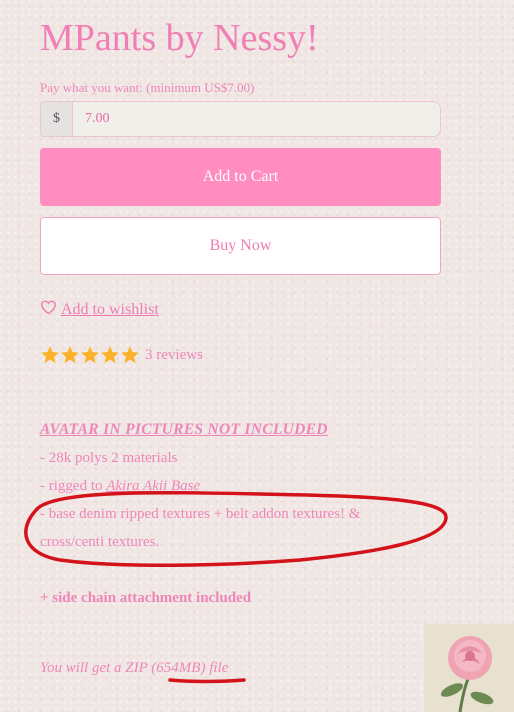 The width and height of the screenshot is (514, 712). I want to click on buy-now-button: Buy Now, so click(240, 246).